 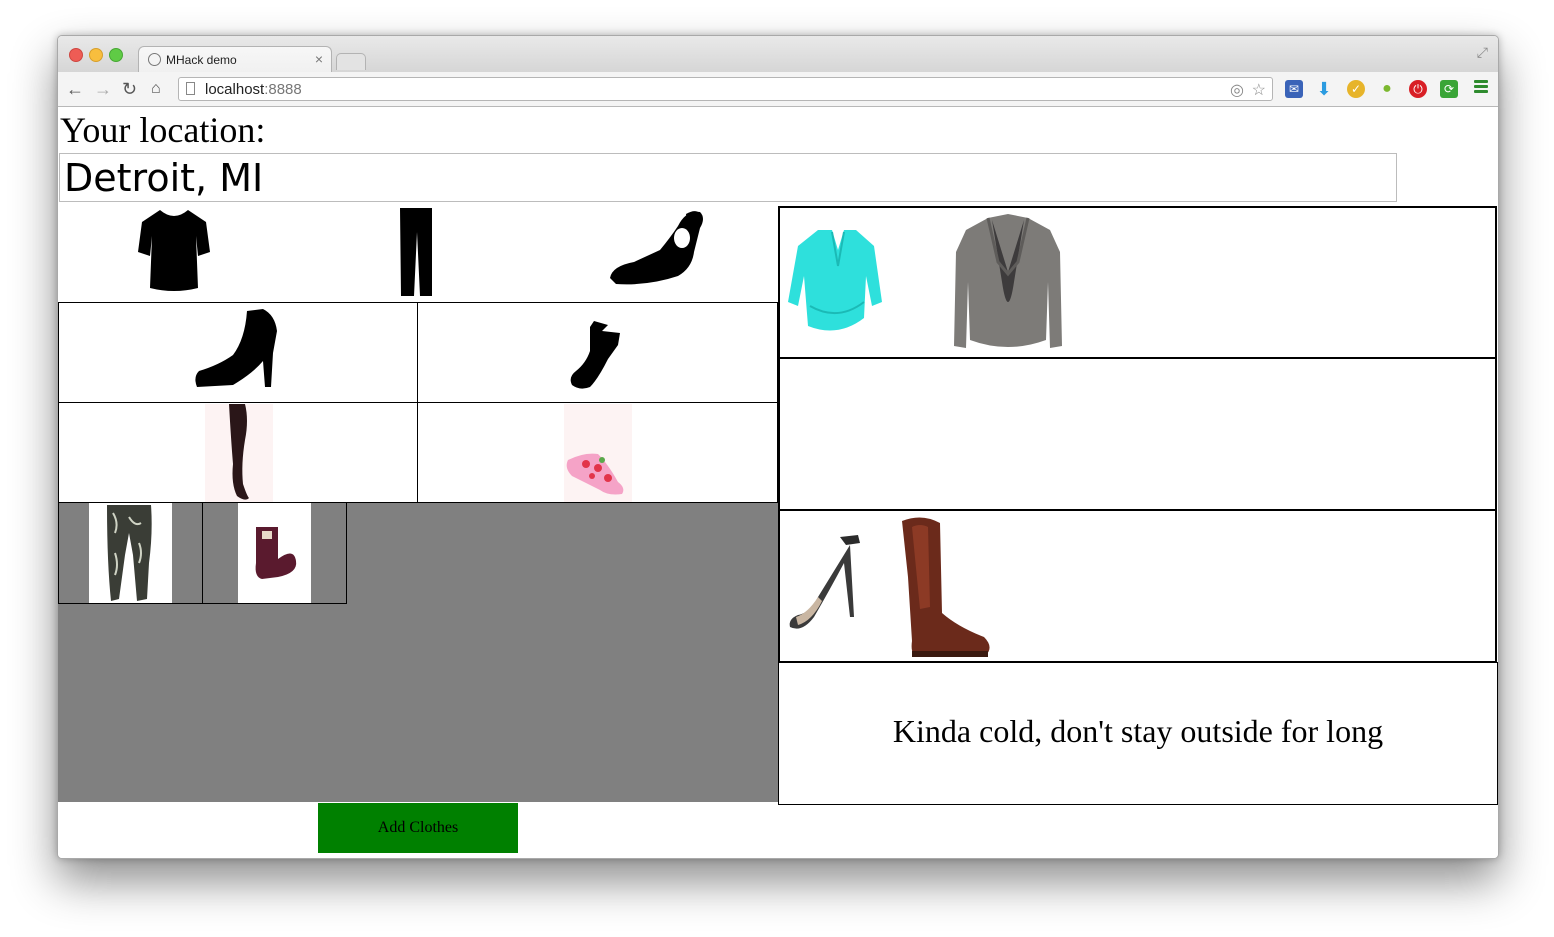 I want to click on wardrobe-slot-sock, so click(x=597, y=352).